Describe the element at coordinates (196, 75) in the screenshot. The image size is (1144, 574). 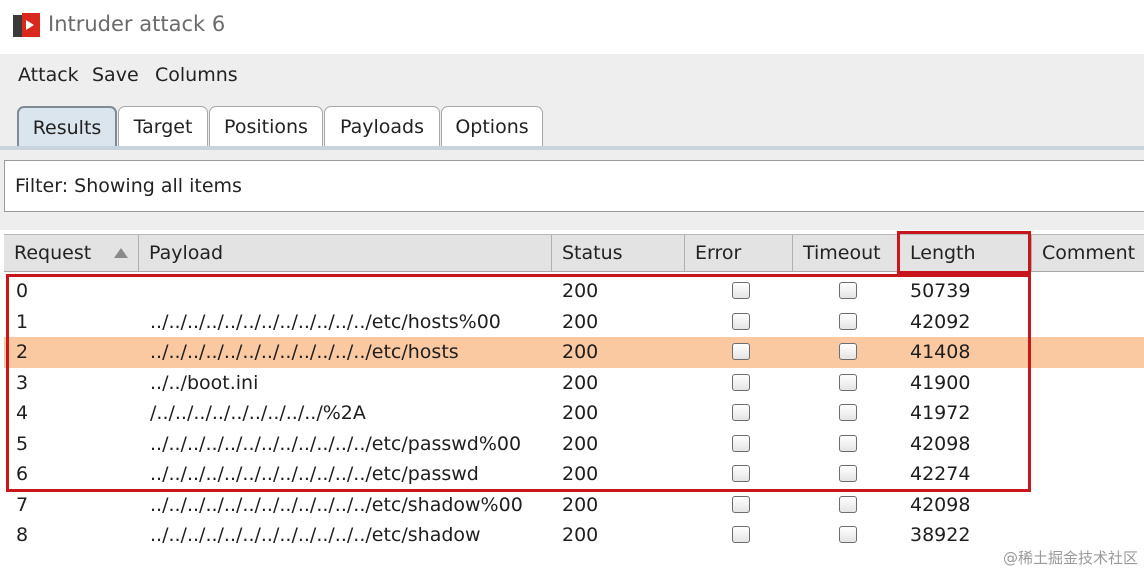
I see `menu-columns: Columns` at that location.